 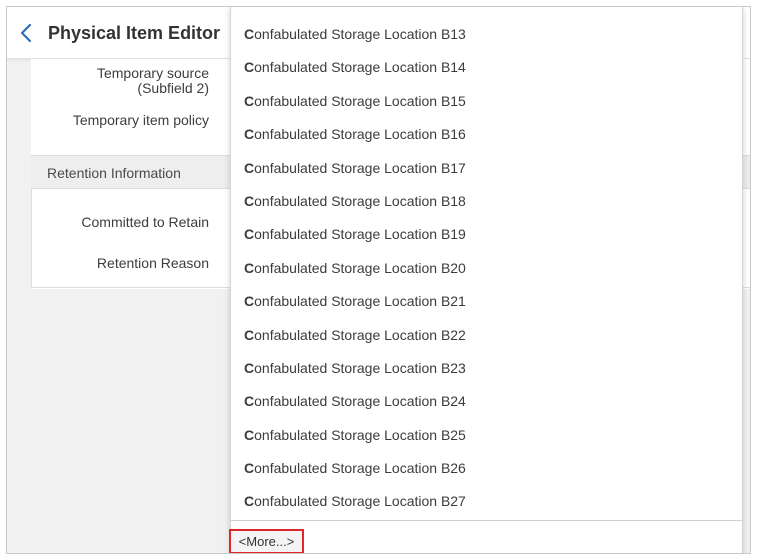 I want to click on temporary-source-label: Temporary source, so click(x=152, y=73).